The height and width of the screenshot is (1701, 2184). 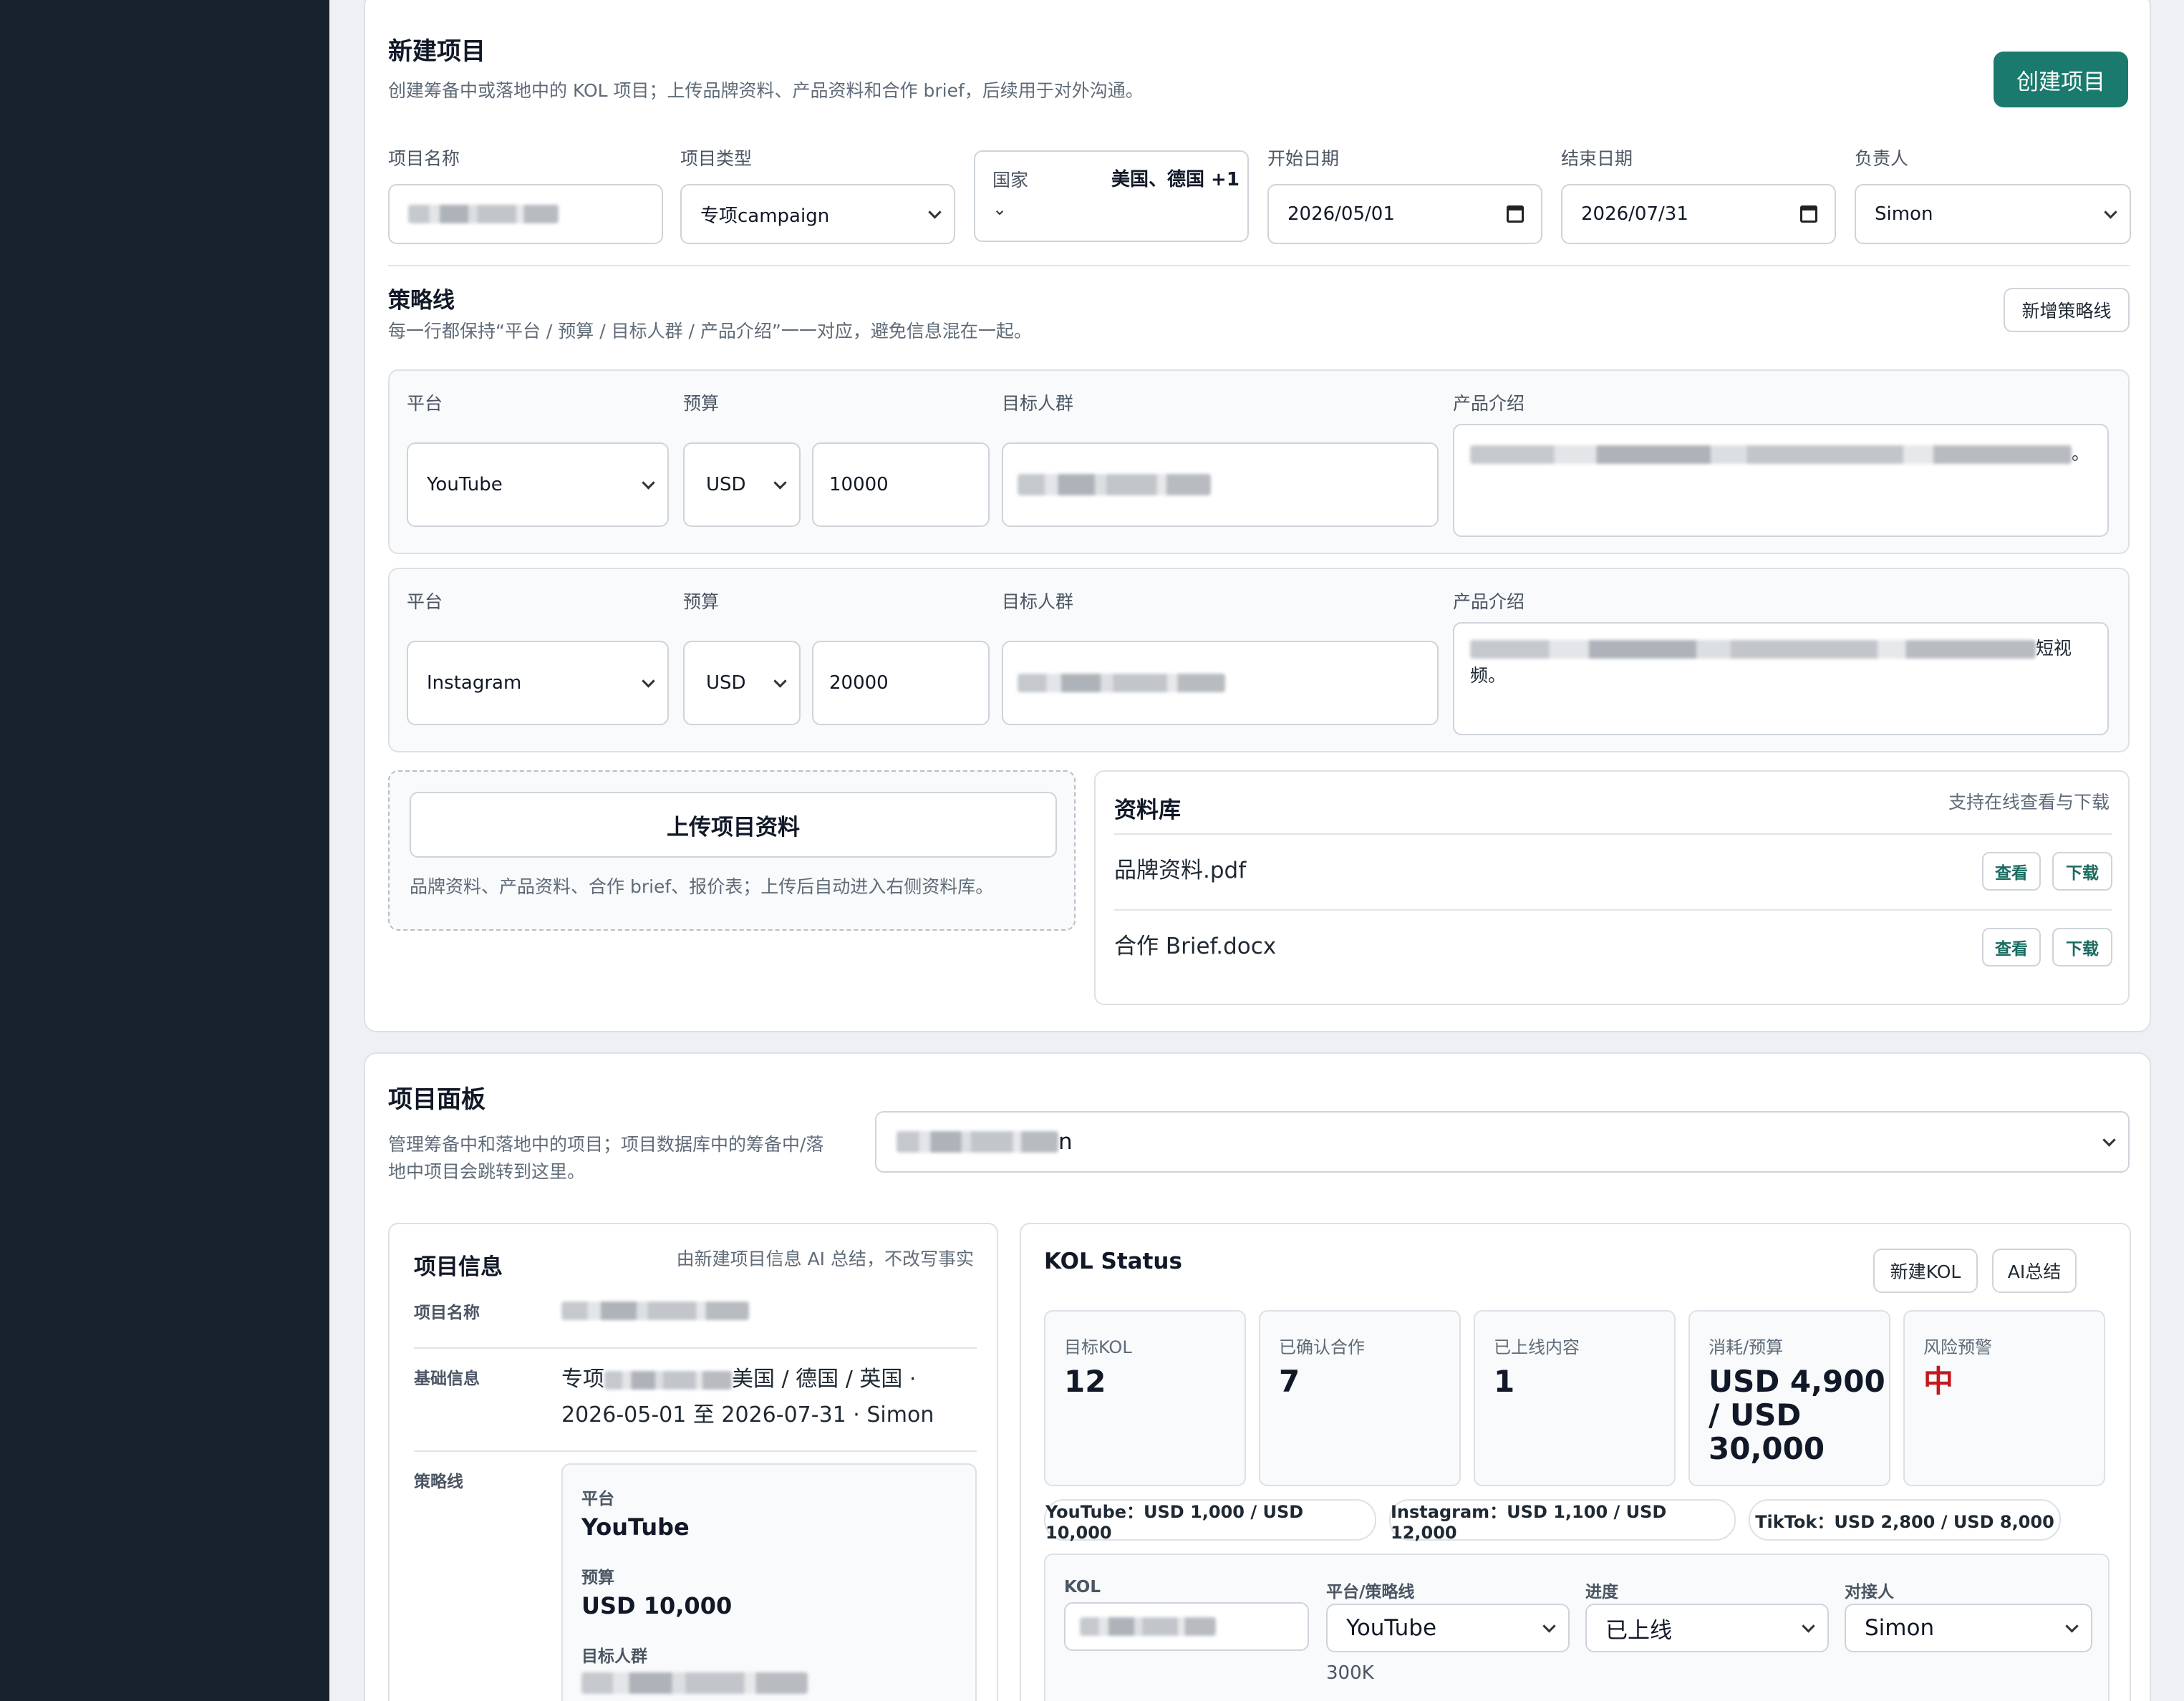 I want to click on platform-label: 平台, so click(x=425, y=601).